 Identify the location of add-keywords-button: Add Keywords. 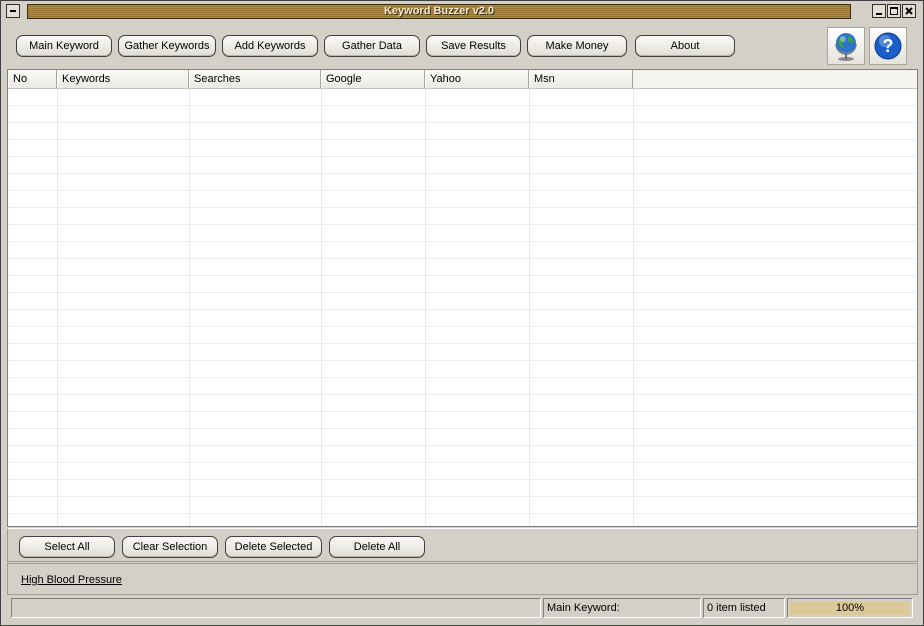
(270, 46).